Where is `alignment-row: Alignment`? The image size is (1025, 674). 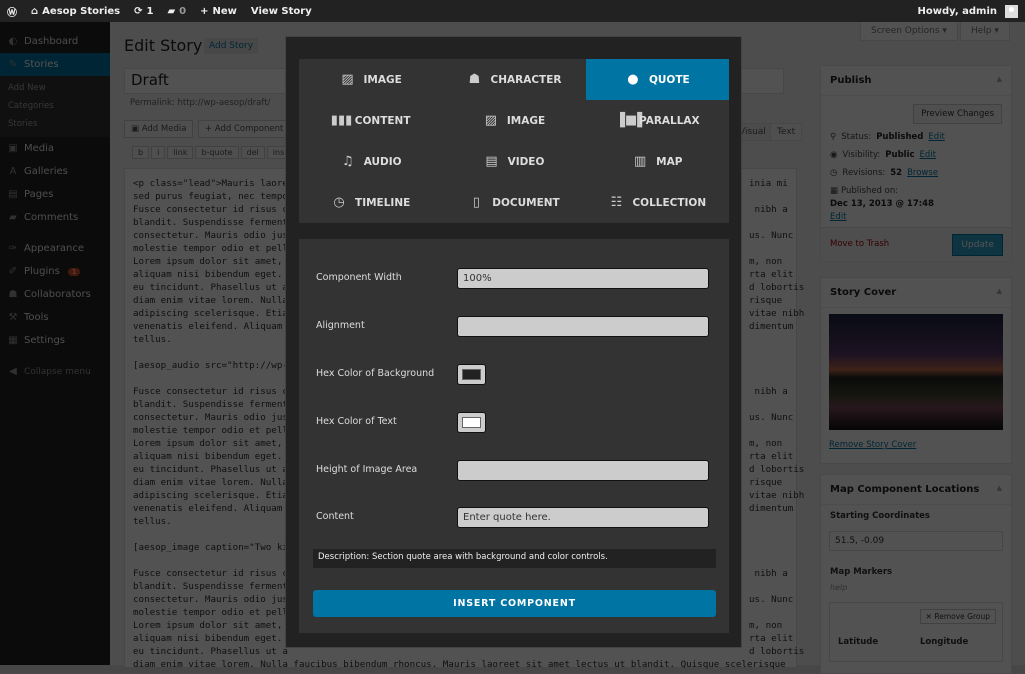 alignment-row: Alignment is located at coordinates (514, 327).